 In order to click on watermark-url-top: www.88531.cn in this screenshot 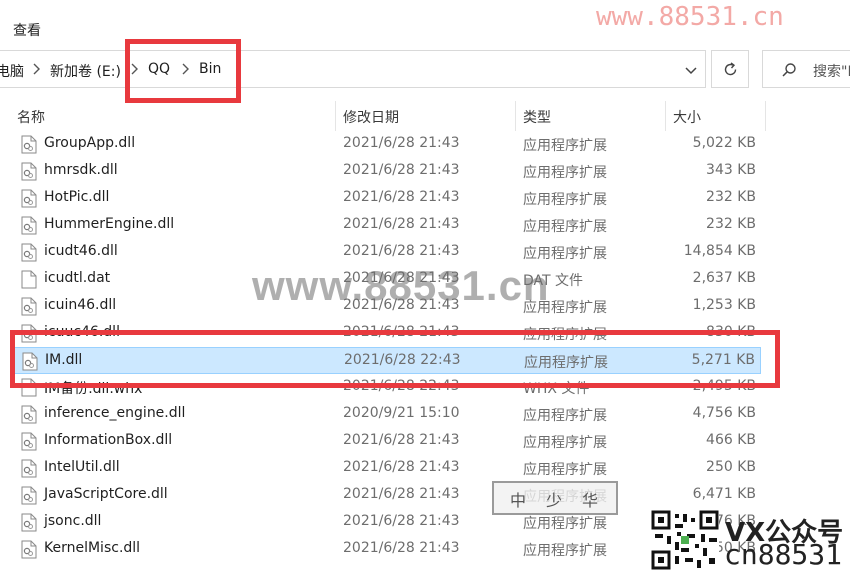, I will do `click(690, 17)`.